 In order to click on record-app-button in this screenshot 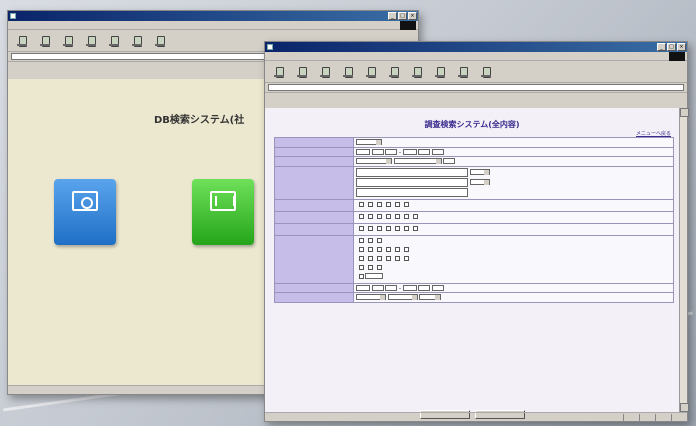, I will do `click(223, 212)`.